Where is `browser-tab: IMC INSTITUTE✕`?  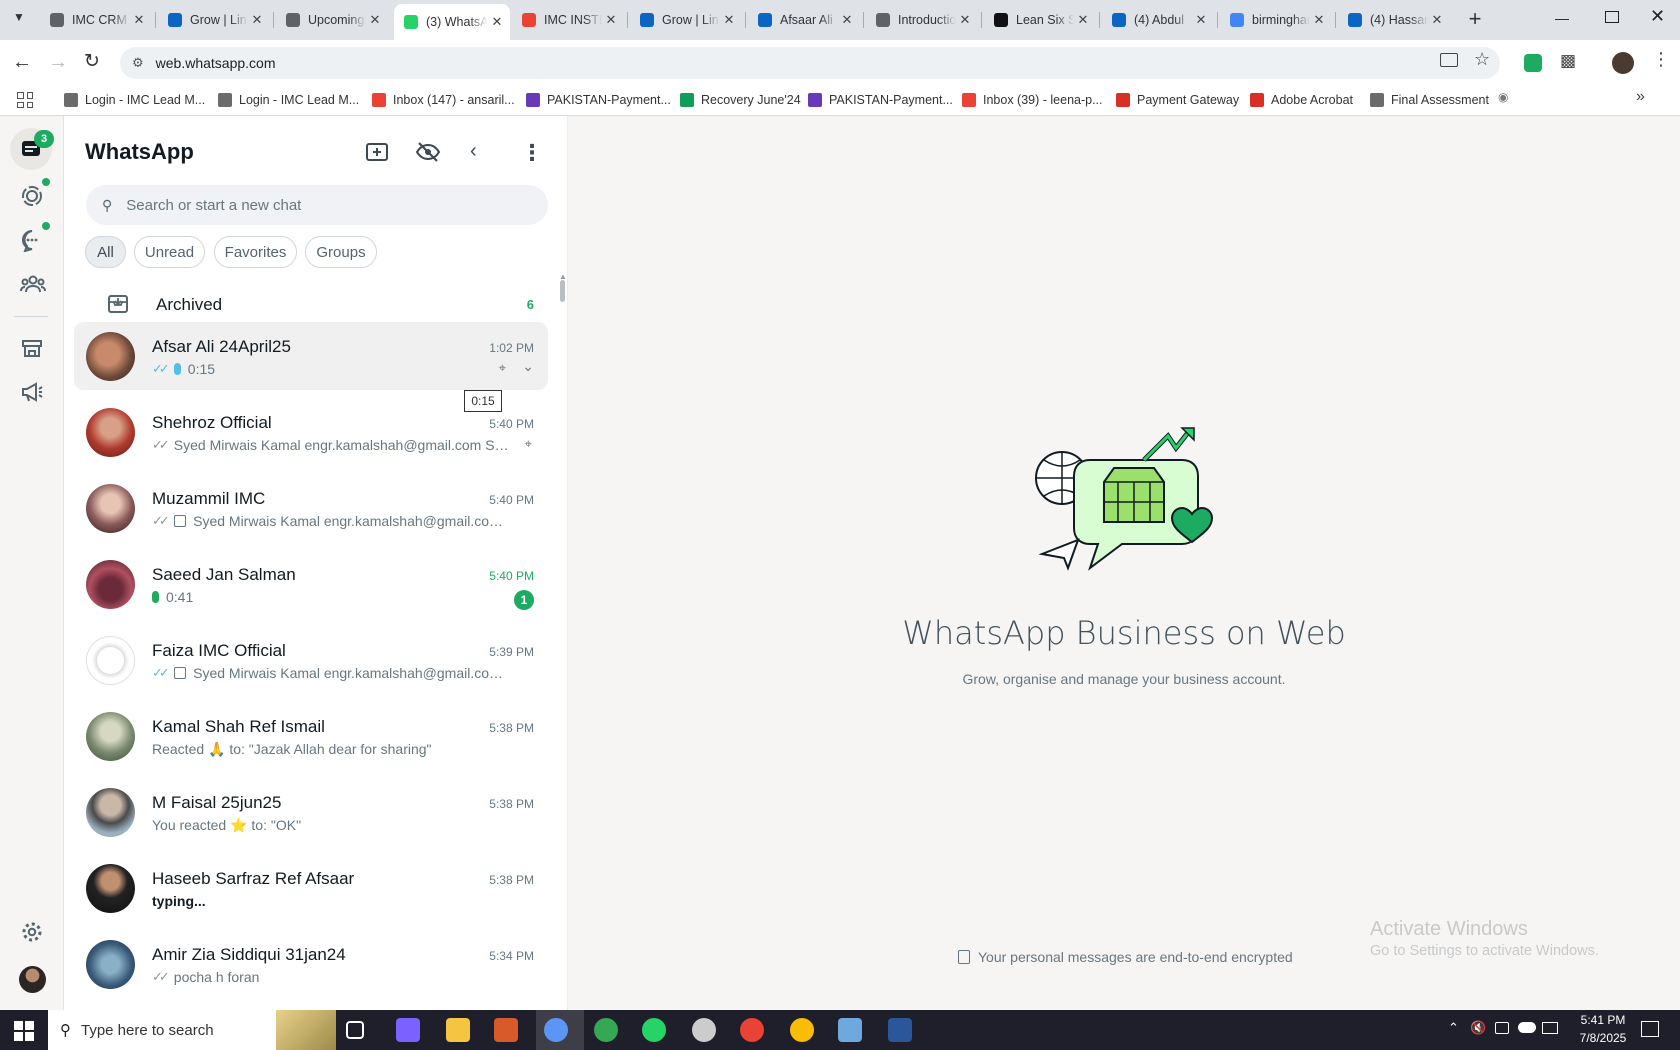 browser-tab: IMC INSTITUTE✕ is located at coordinates (568, 20).